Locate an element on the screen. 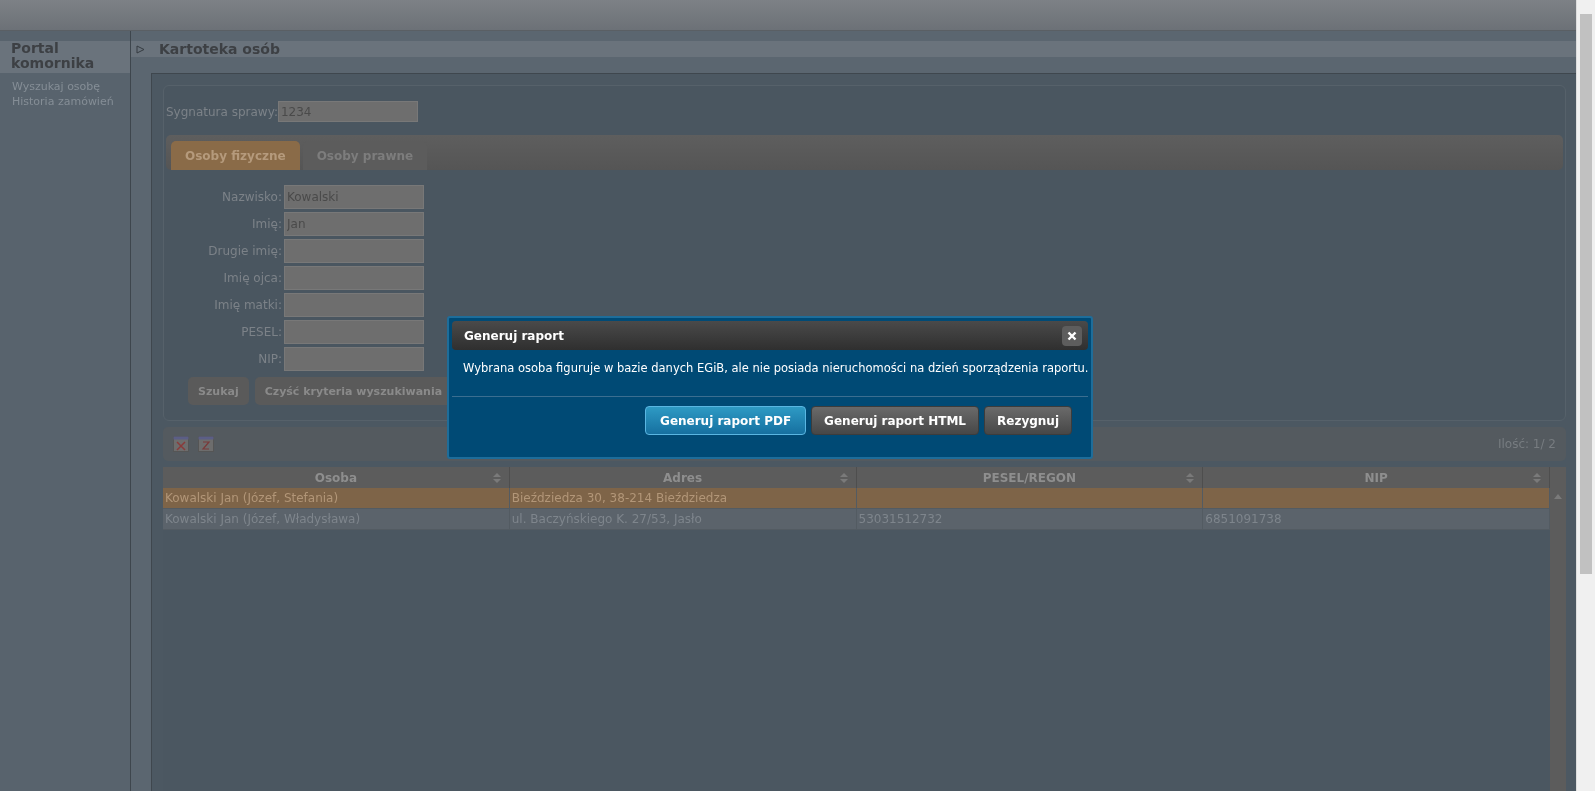 The width and height of the screenshot is (1595, 791). delete-icon is located at coordinates (181, 444).